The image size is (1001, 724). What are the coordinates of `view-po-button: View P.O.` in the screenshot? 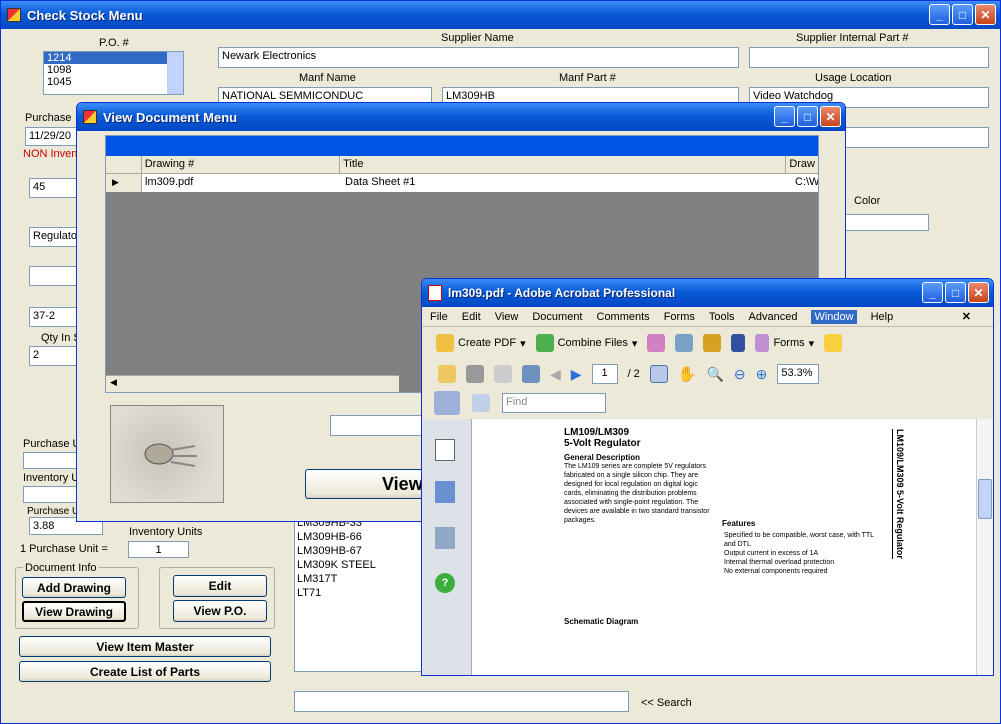 It's located at (220, 611).